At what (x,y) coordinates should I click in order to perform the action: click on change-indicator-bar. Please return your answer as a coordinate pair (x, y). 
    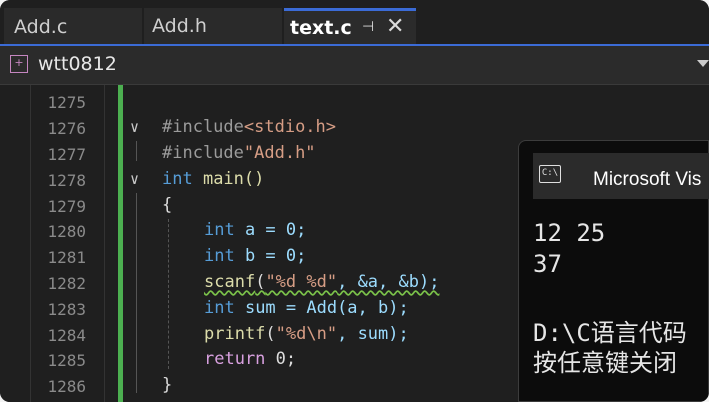
    Looking at the image, I should click on (120, 243).